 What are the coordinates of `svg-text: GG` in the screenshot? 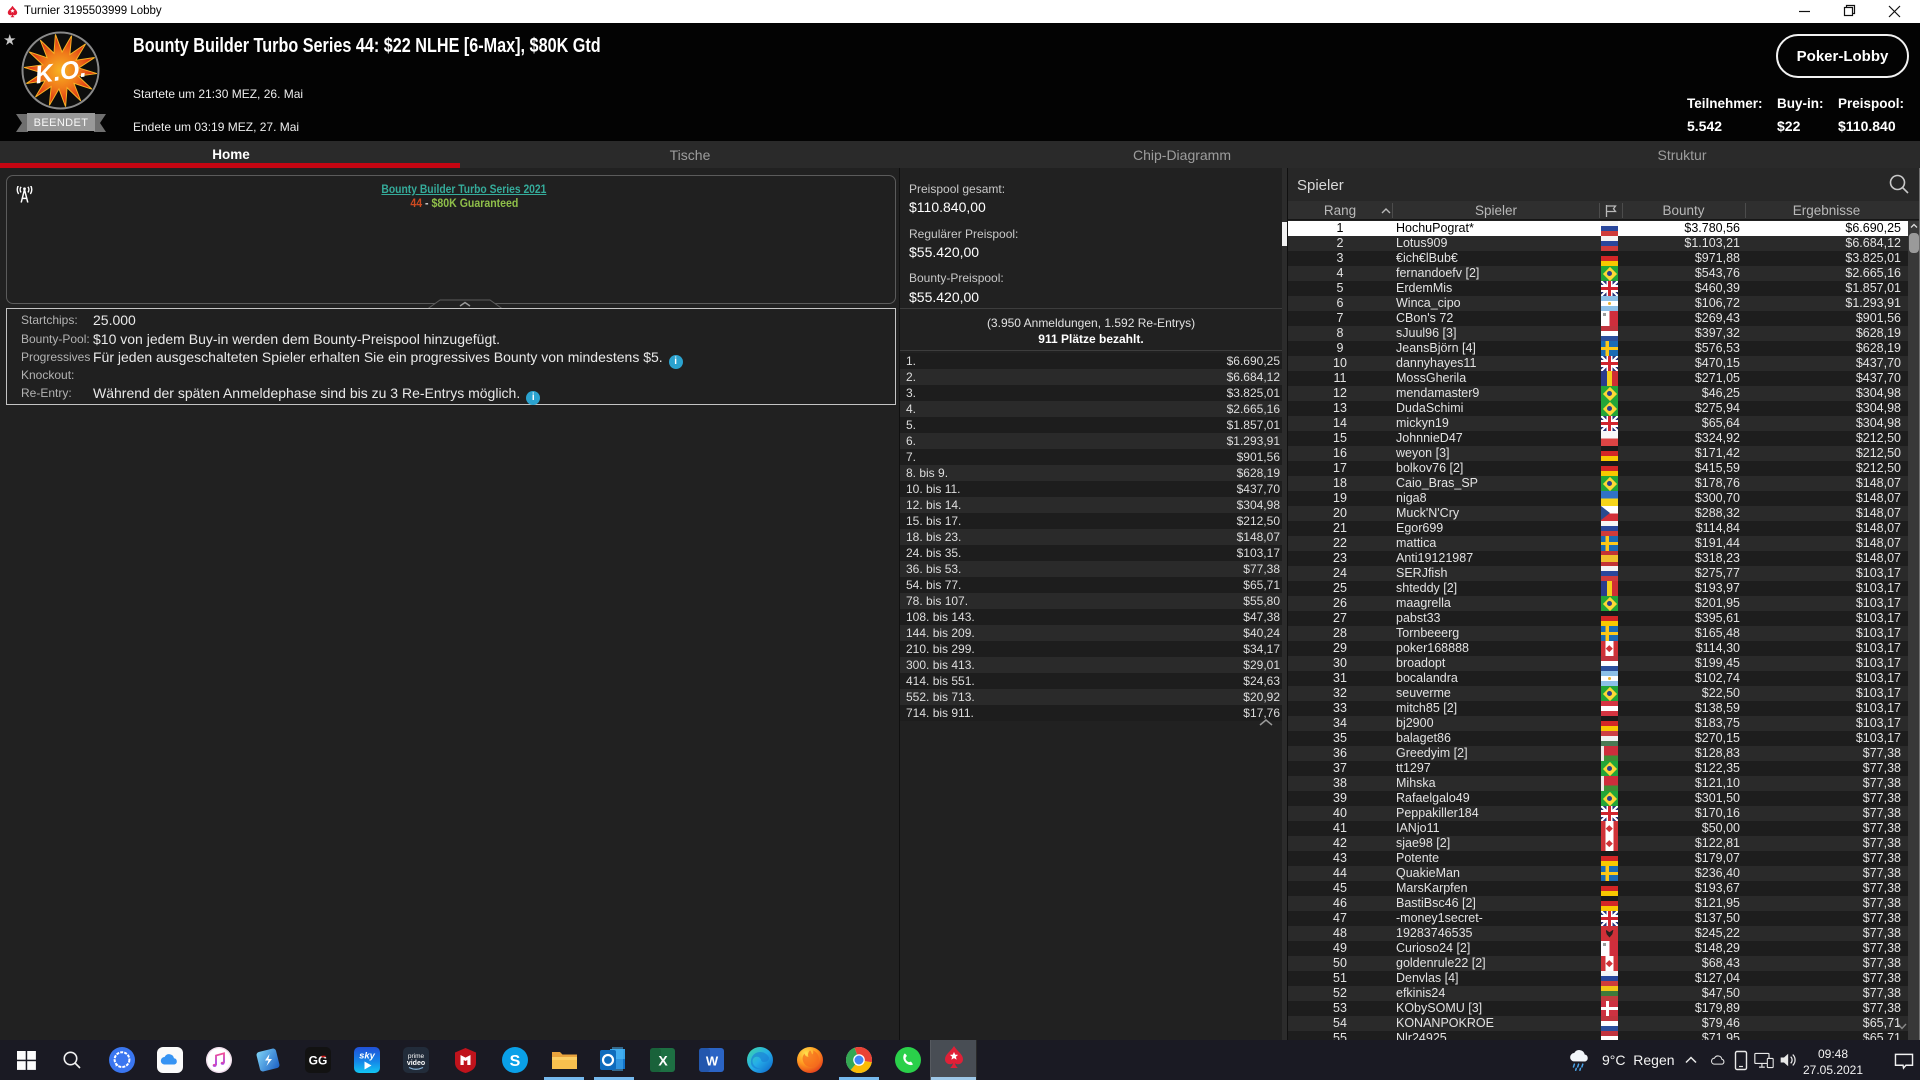 It's located at (318, 1061).